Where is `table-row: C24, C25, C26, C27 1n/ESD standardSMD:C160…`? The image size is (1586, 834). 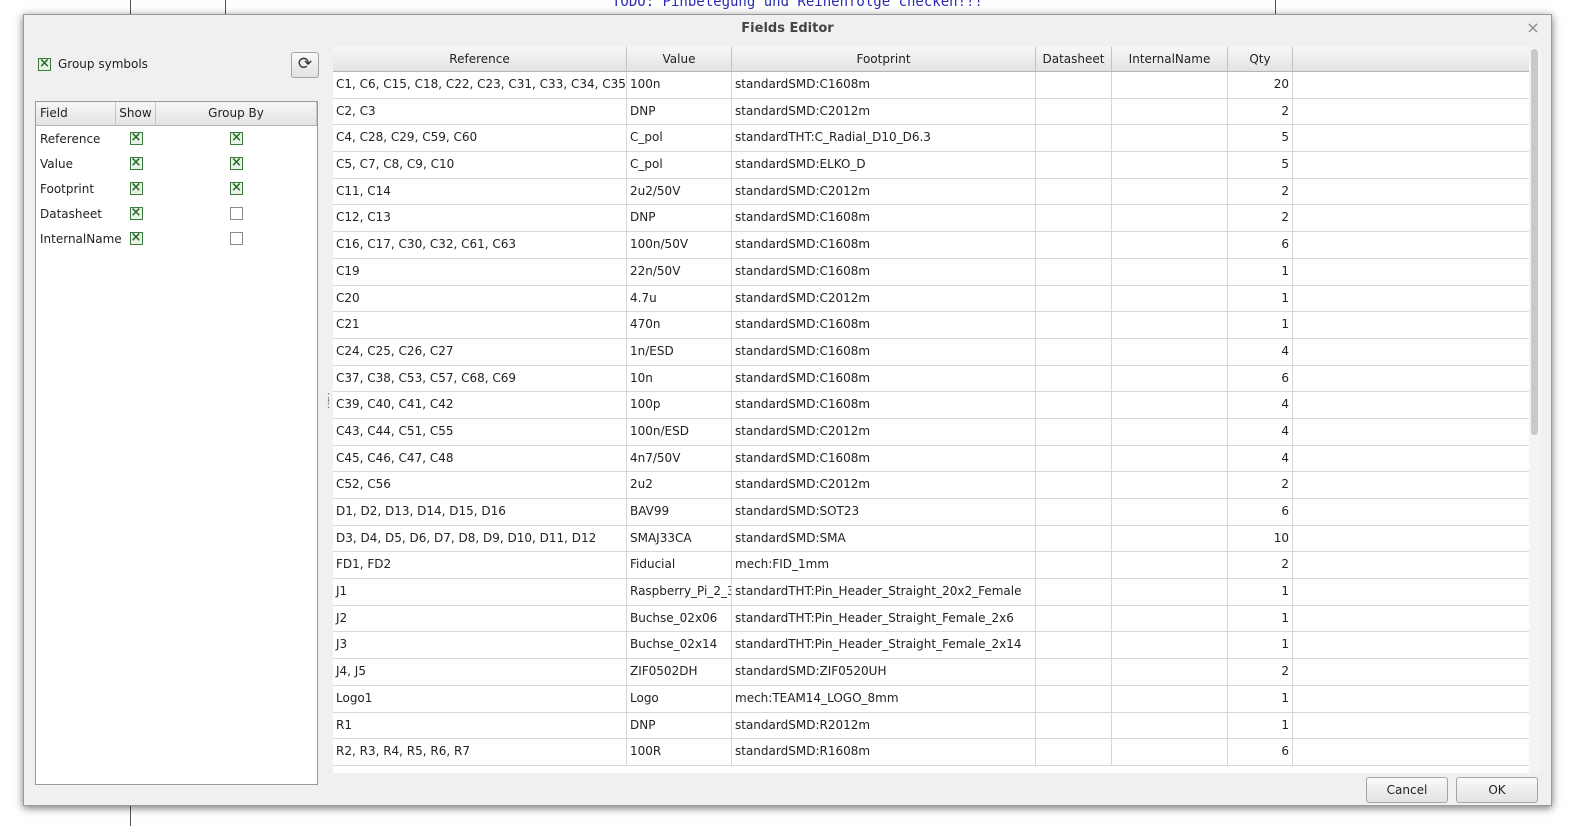
table-row: C24, C25, C26, C27 1n/ESD standardSMD:C160… is located at coordinates (931, 352).